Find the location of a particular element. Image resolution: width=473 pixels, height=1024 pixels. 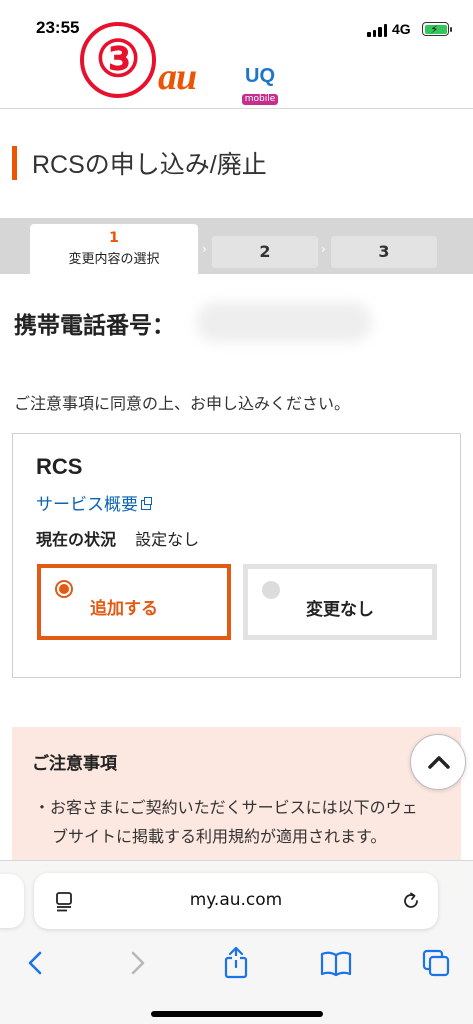

address-bar: my.au.com is located at coordinates (236, 901).